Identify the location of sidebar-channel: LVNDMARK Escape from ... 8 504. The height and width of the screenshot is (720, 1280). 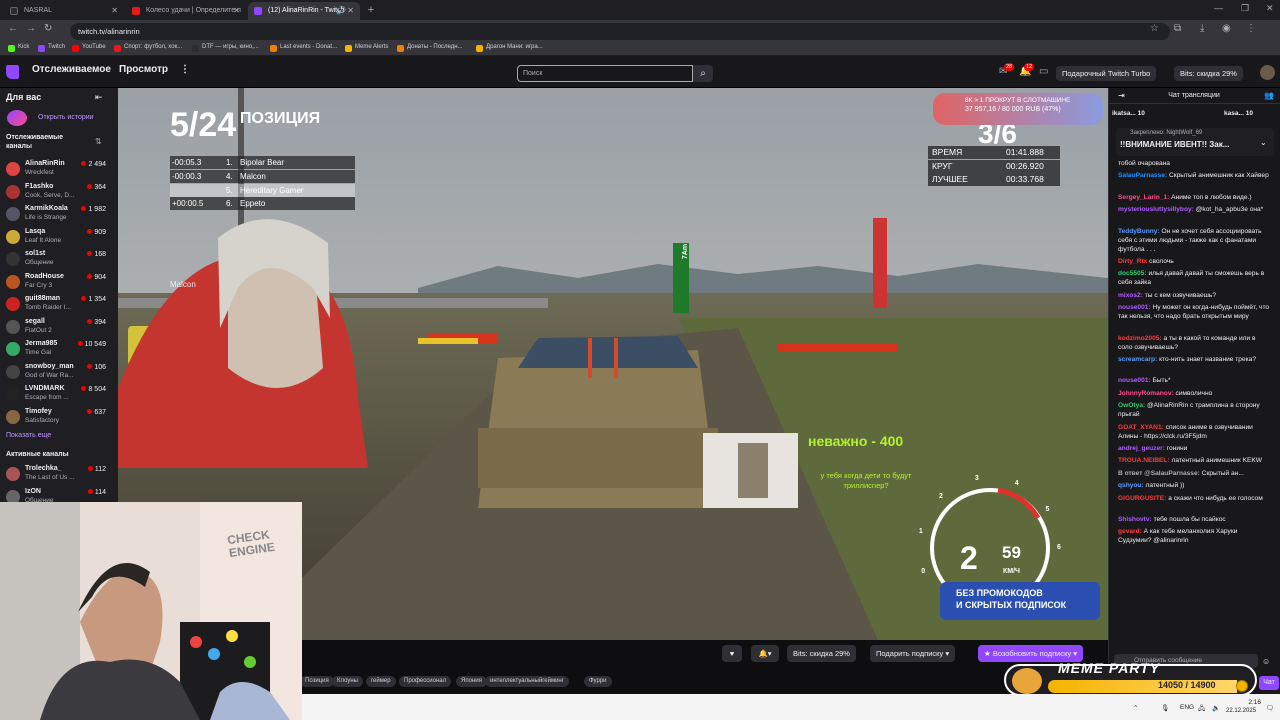
(59, 395).